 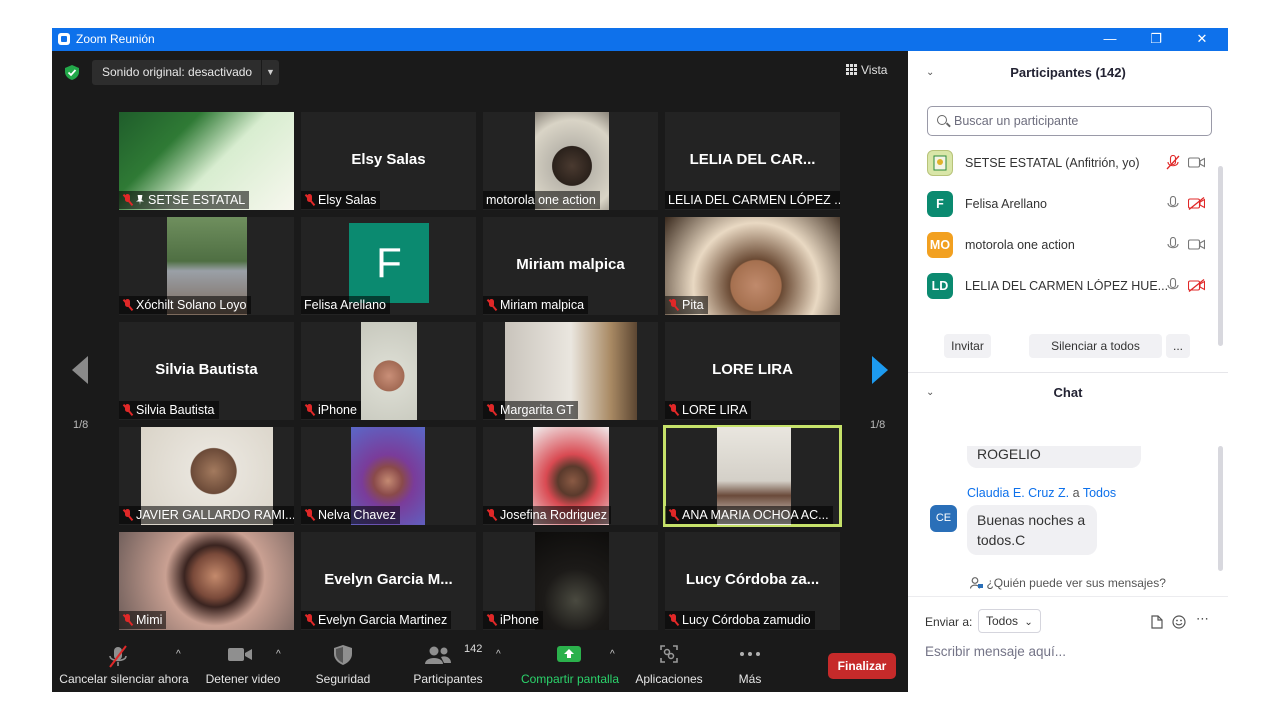 What do you see at coordinates (124, 679) in the screenshot?
I see `unmute-label: Cancelar silenciar ahora` at bounding box center [124, 679].